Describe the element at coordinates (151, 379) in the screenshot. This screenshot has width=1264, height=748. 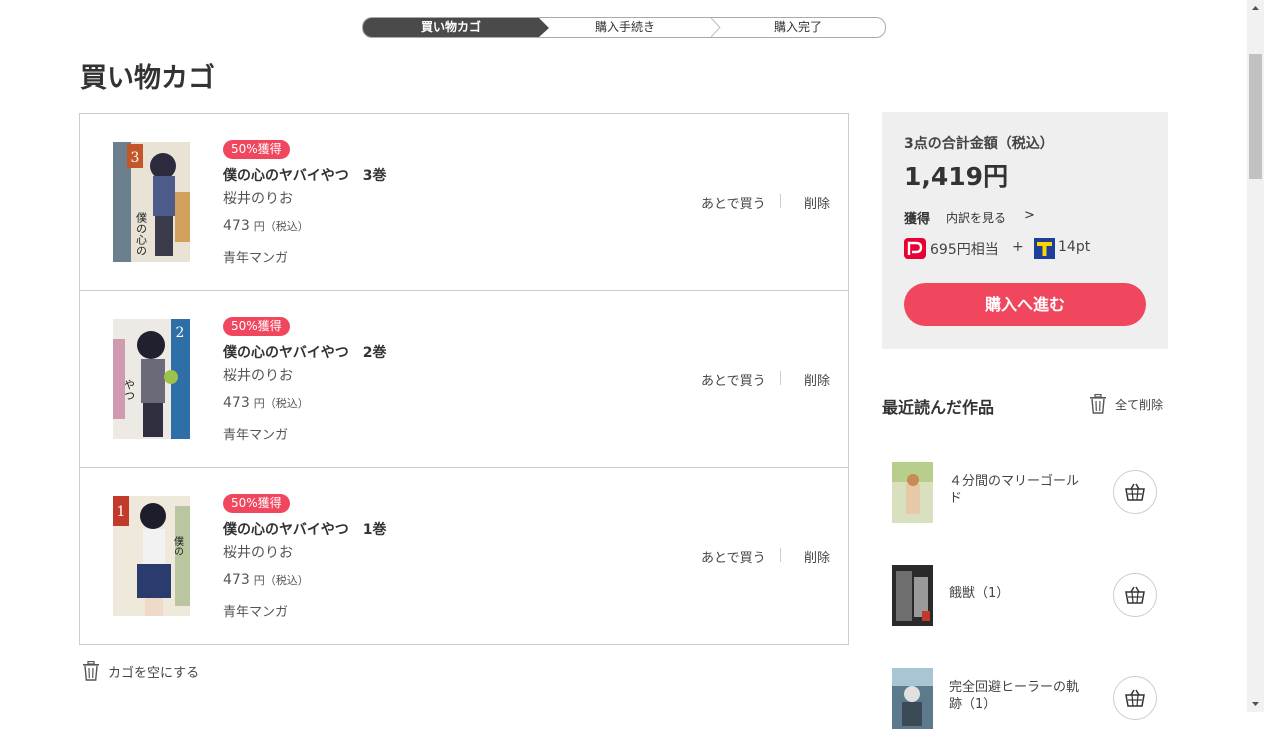
I see `book-cover: 2 やつ` at that location.